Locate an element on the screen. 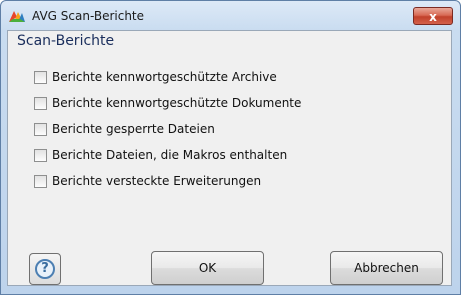 The height and width of the screenshot is (295, 461). close-icon: x is located at coordinates (433, 17).